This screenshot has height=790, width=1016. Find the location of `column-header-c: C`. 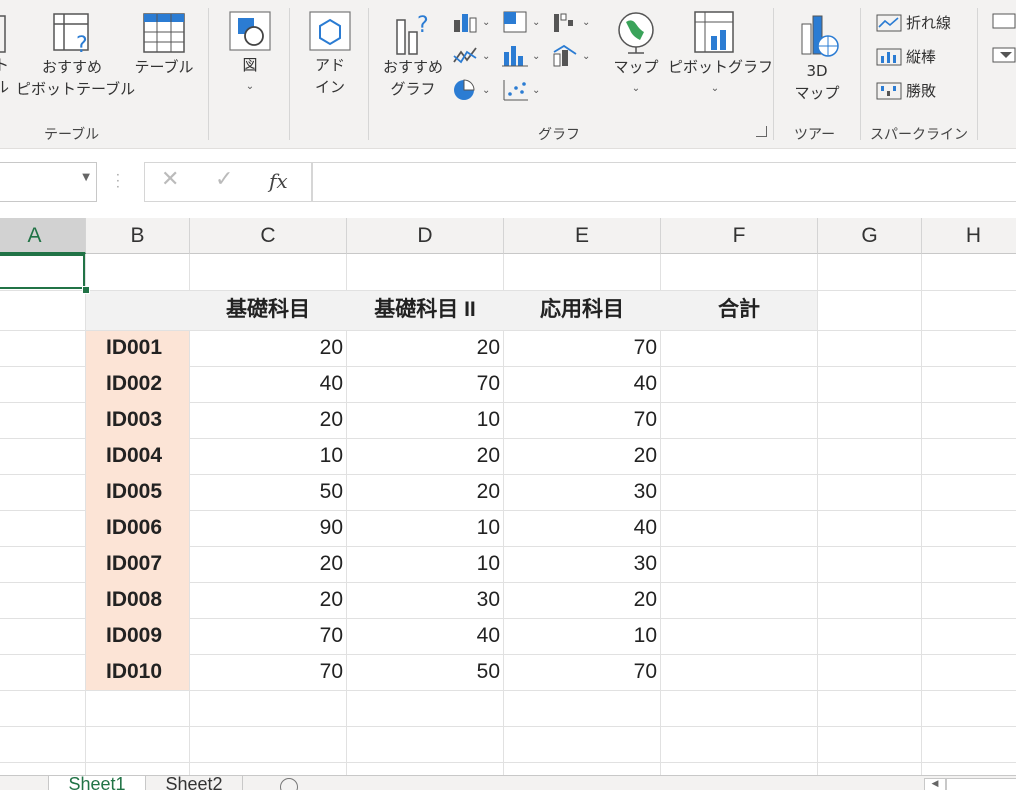

column-header-c: C is located at coordinates (268, 236).